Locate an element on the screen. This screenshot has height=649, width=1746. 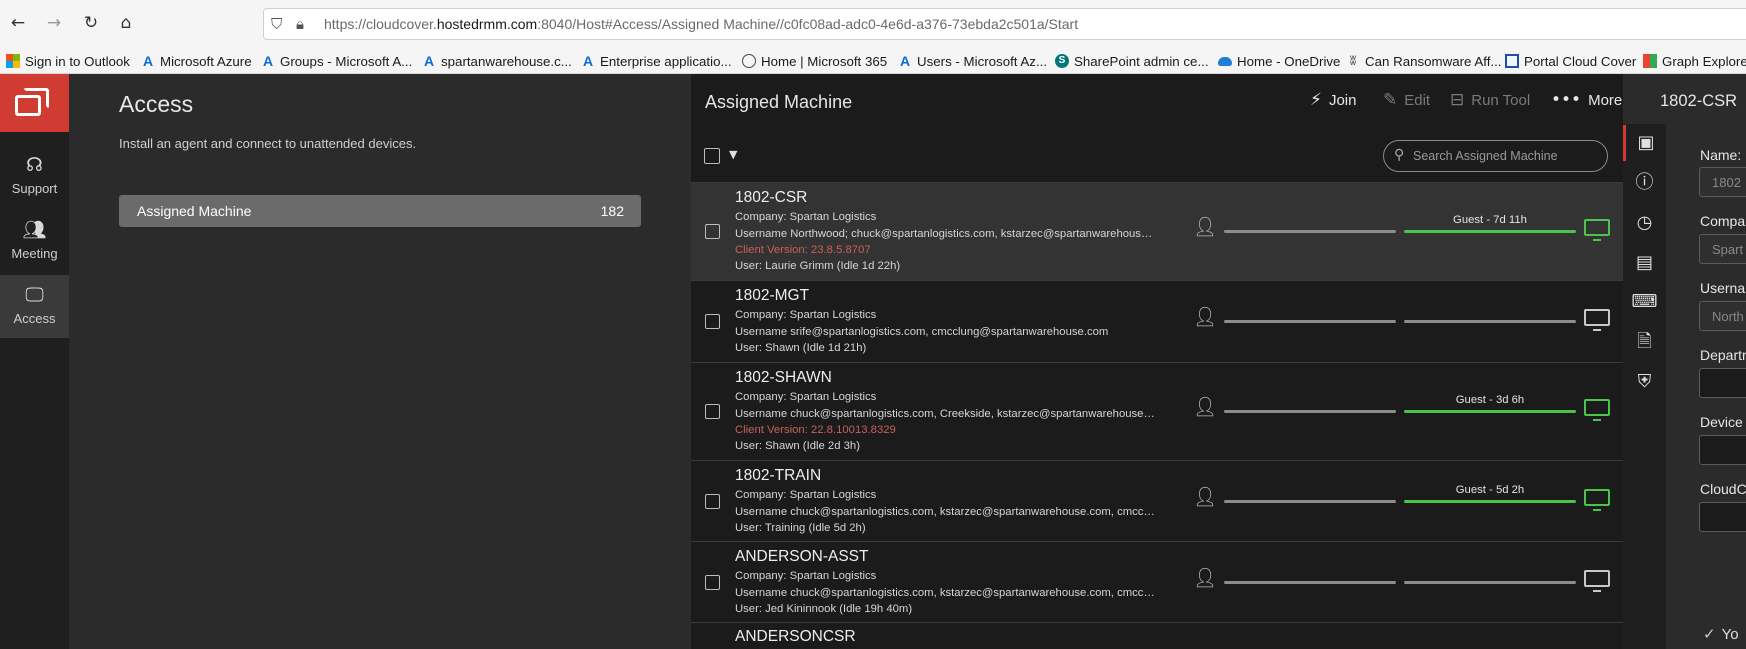
guest-status: Guest - 5d 2h is located at coordinates (1490, 490).